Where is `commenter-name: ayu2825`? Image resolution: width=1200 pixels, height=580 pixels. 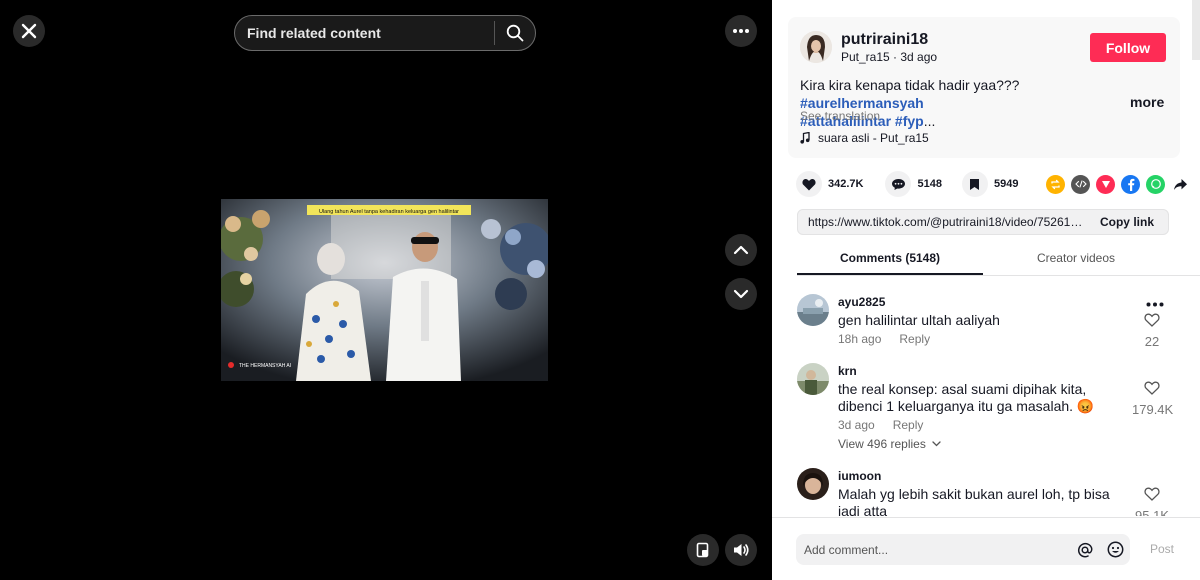
commenter-name: ayu2825 is located at coordinates (861, 302).